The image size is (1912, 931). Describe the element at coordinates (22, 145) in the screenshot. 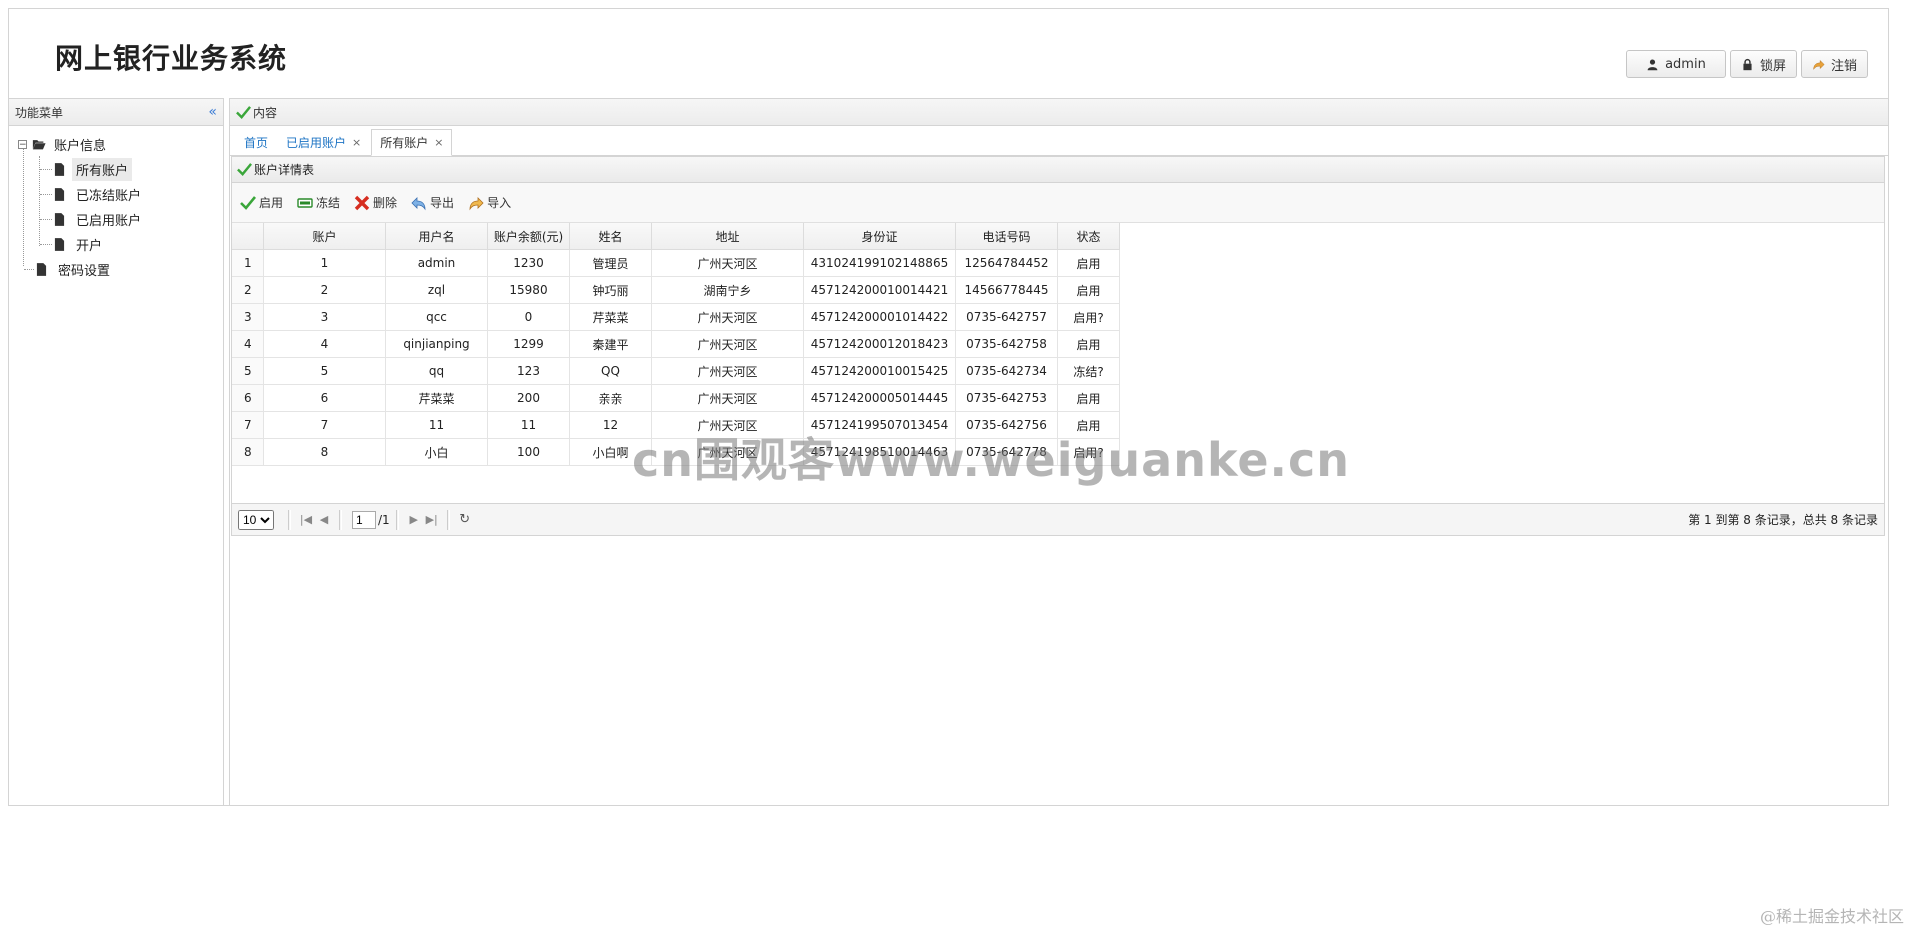

I see `collapse-toggle-icon: −` at that location.